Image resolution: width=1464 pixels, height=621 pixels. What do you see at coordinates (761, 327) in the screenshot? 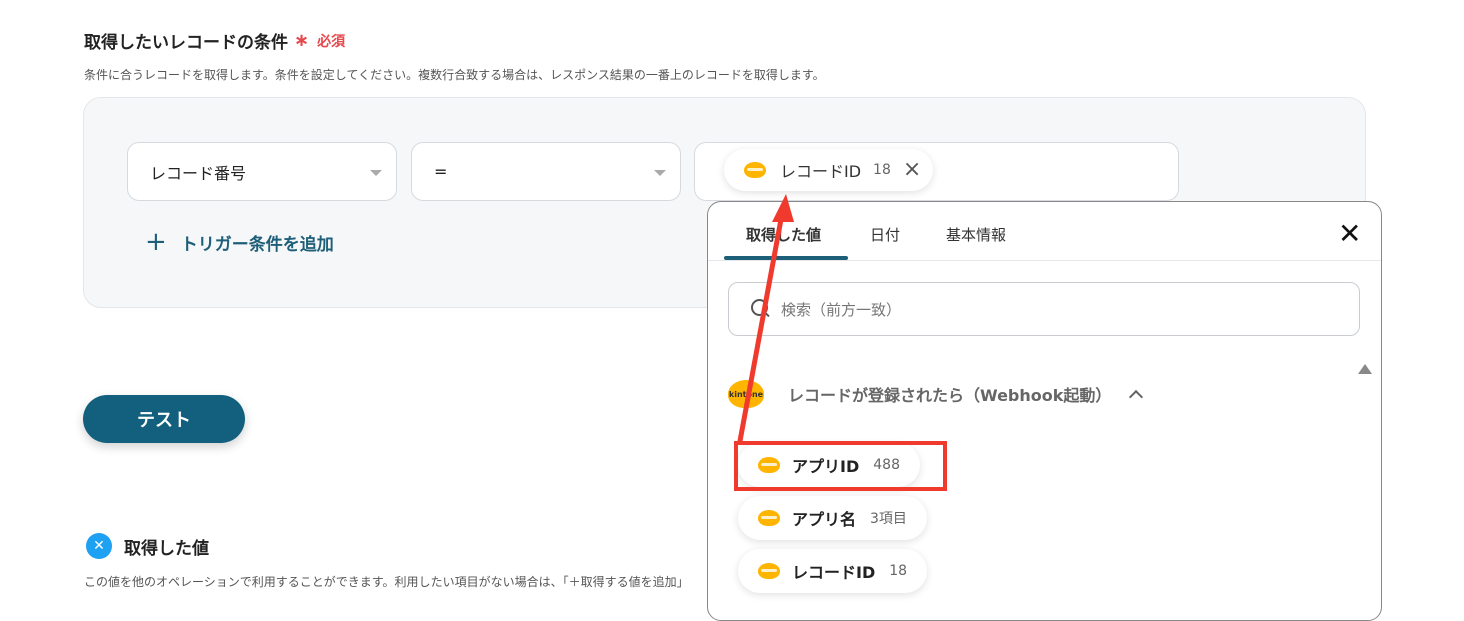
I see `annotation-arrow-line` at bounding box center [761, 327].